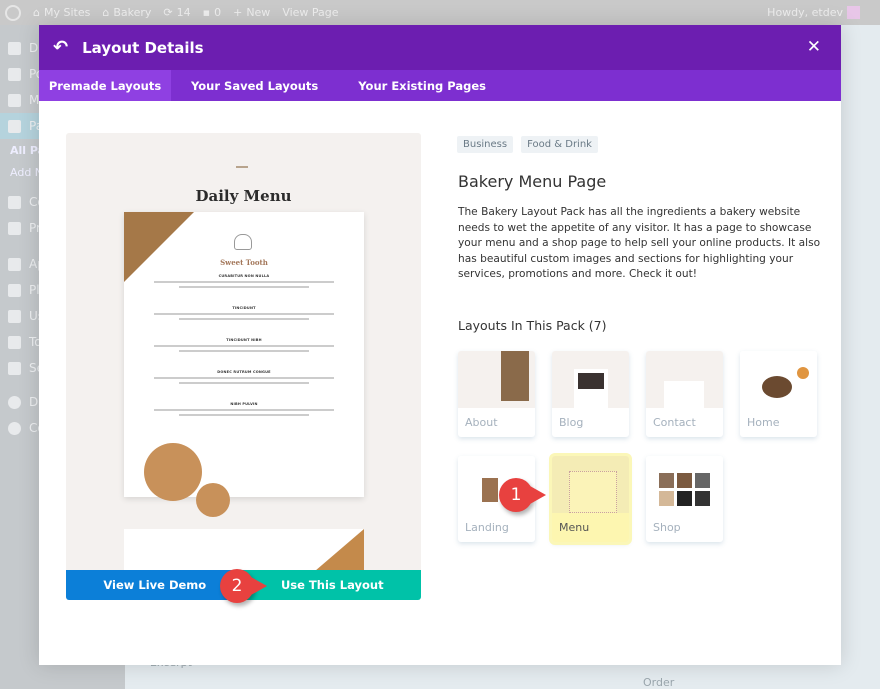  What do you see at coordinates (422, 85) in the screenshot?
I see `tab-existing-pages: Your Existing Pages` at bounding box center [422, 85].